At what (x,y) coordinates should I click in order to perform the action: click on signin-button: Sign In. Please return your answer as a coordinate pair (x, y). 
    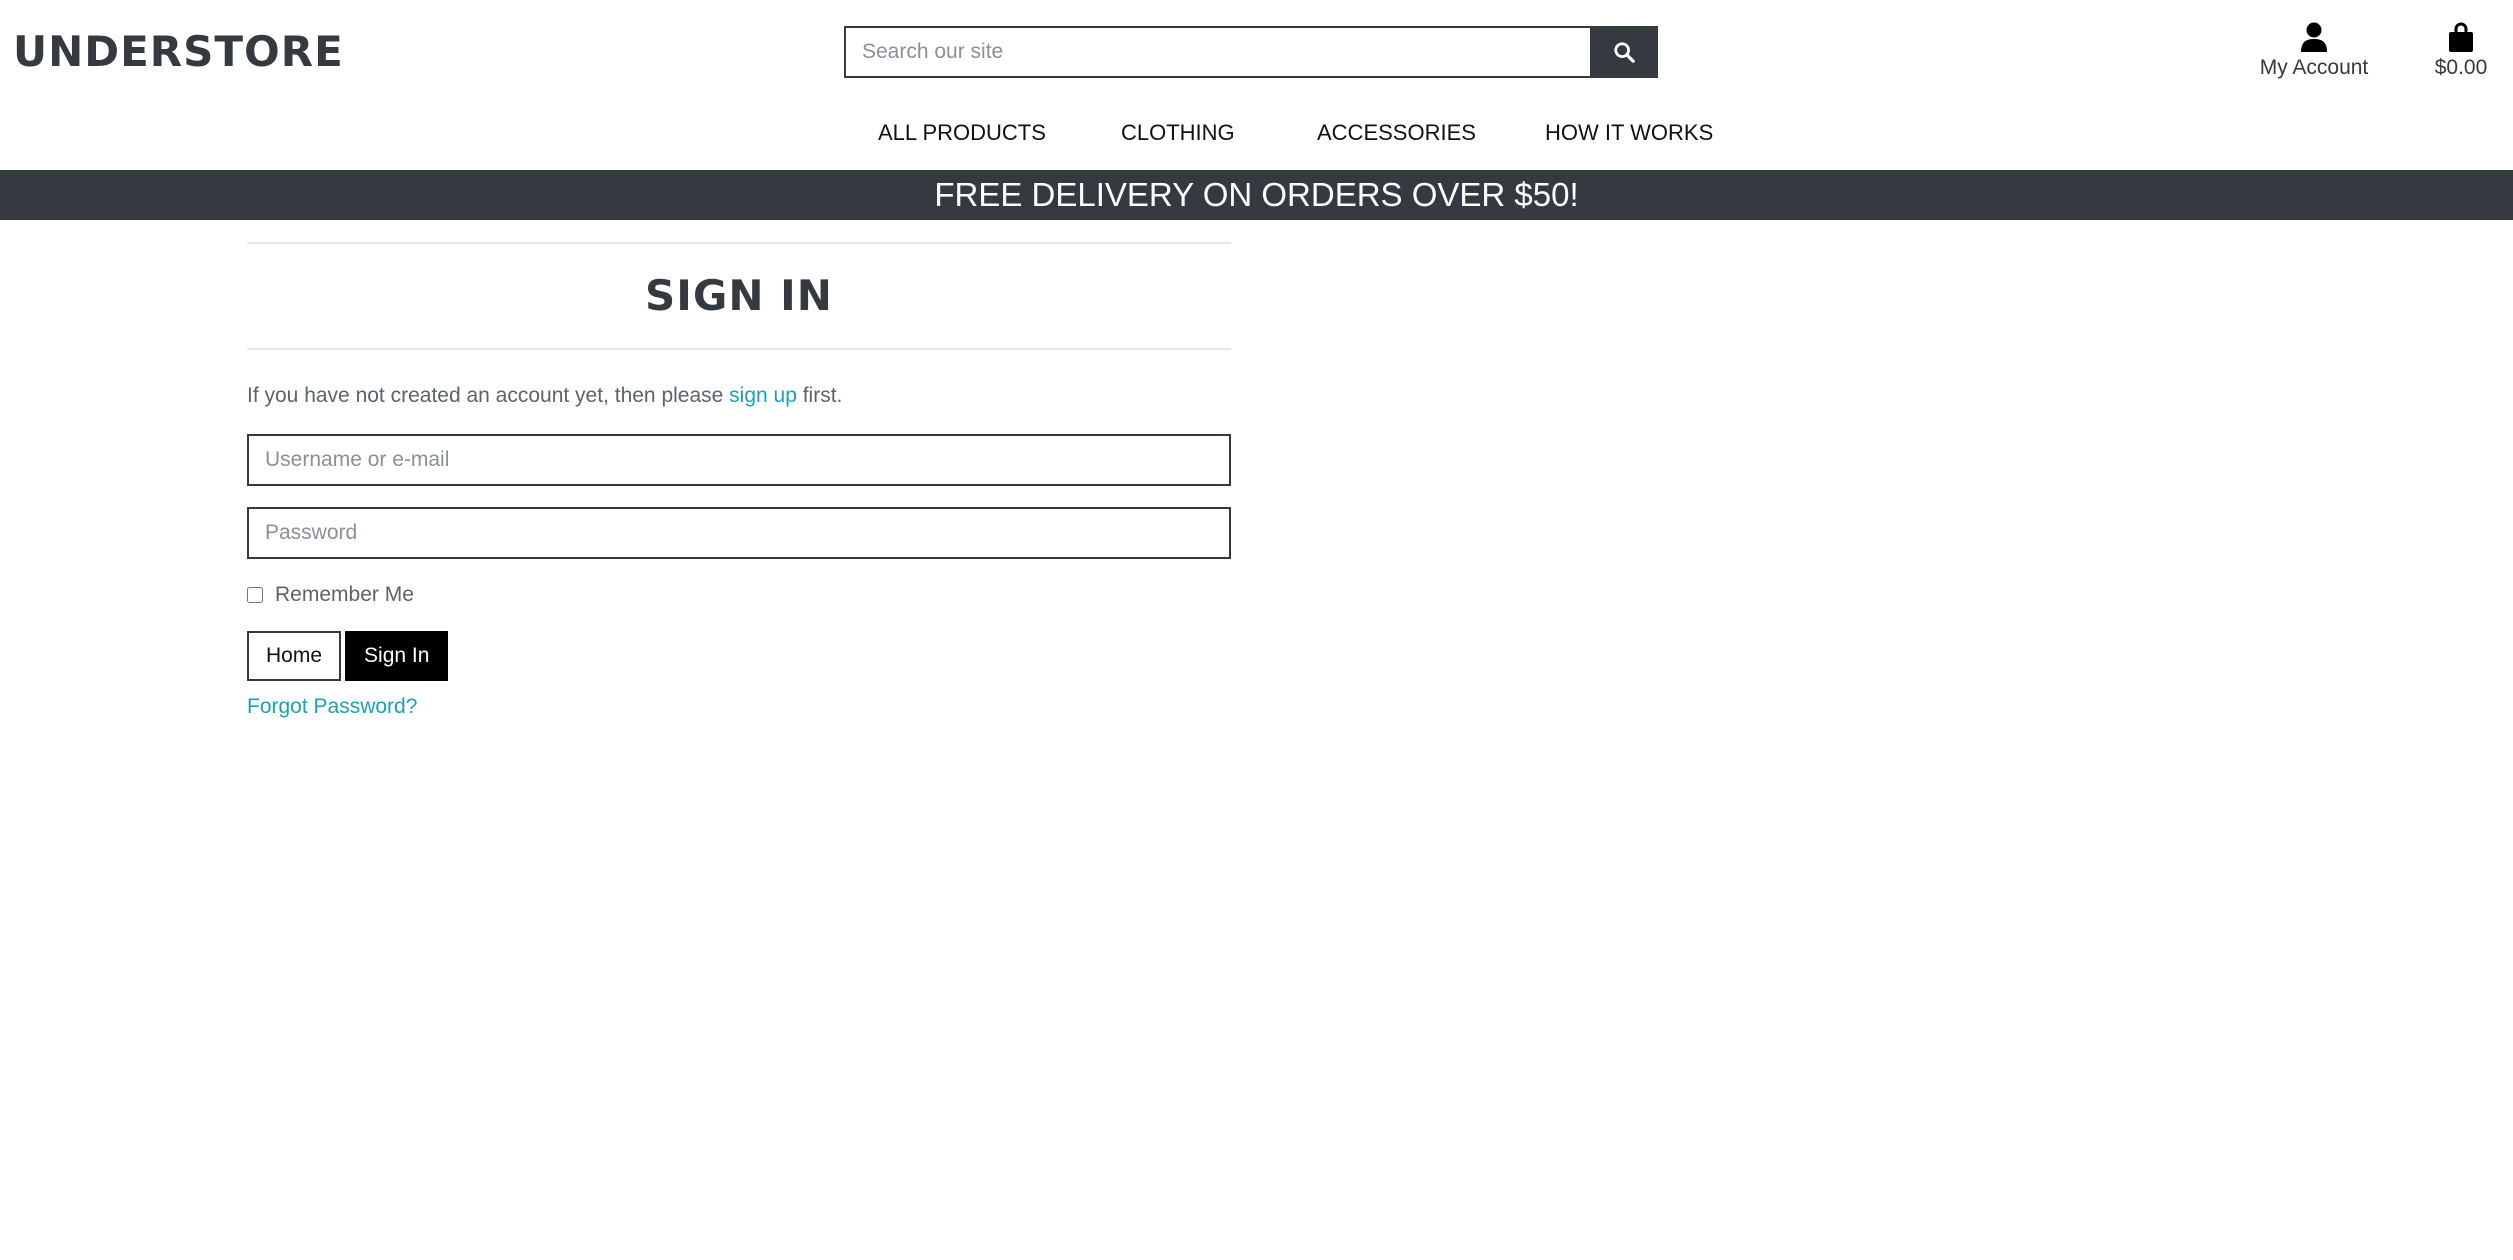
    Looking at the image, I should click on (397, 656).